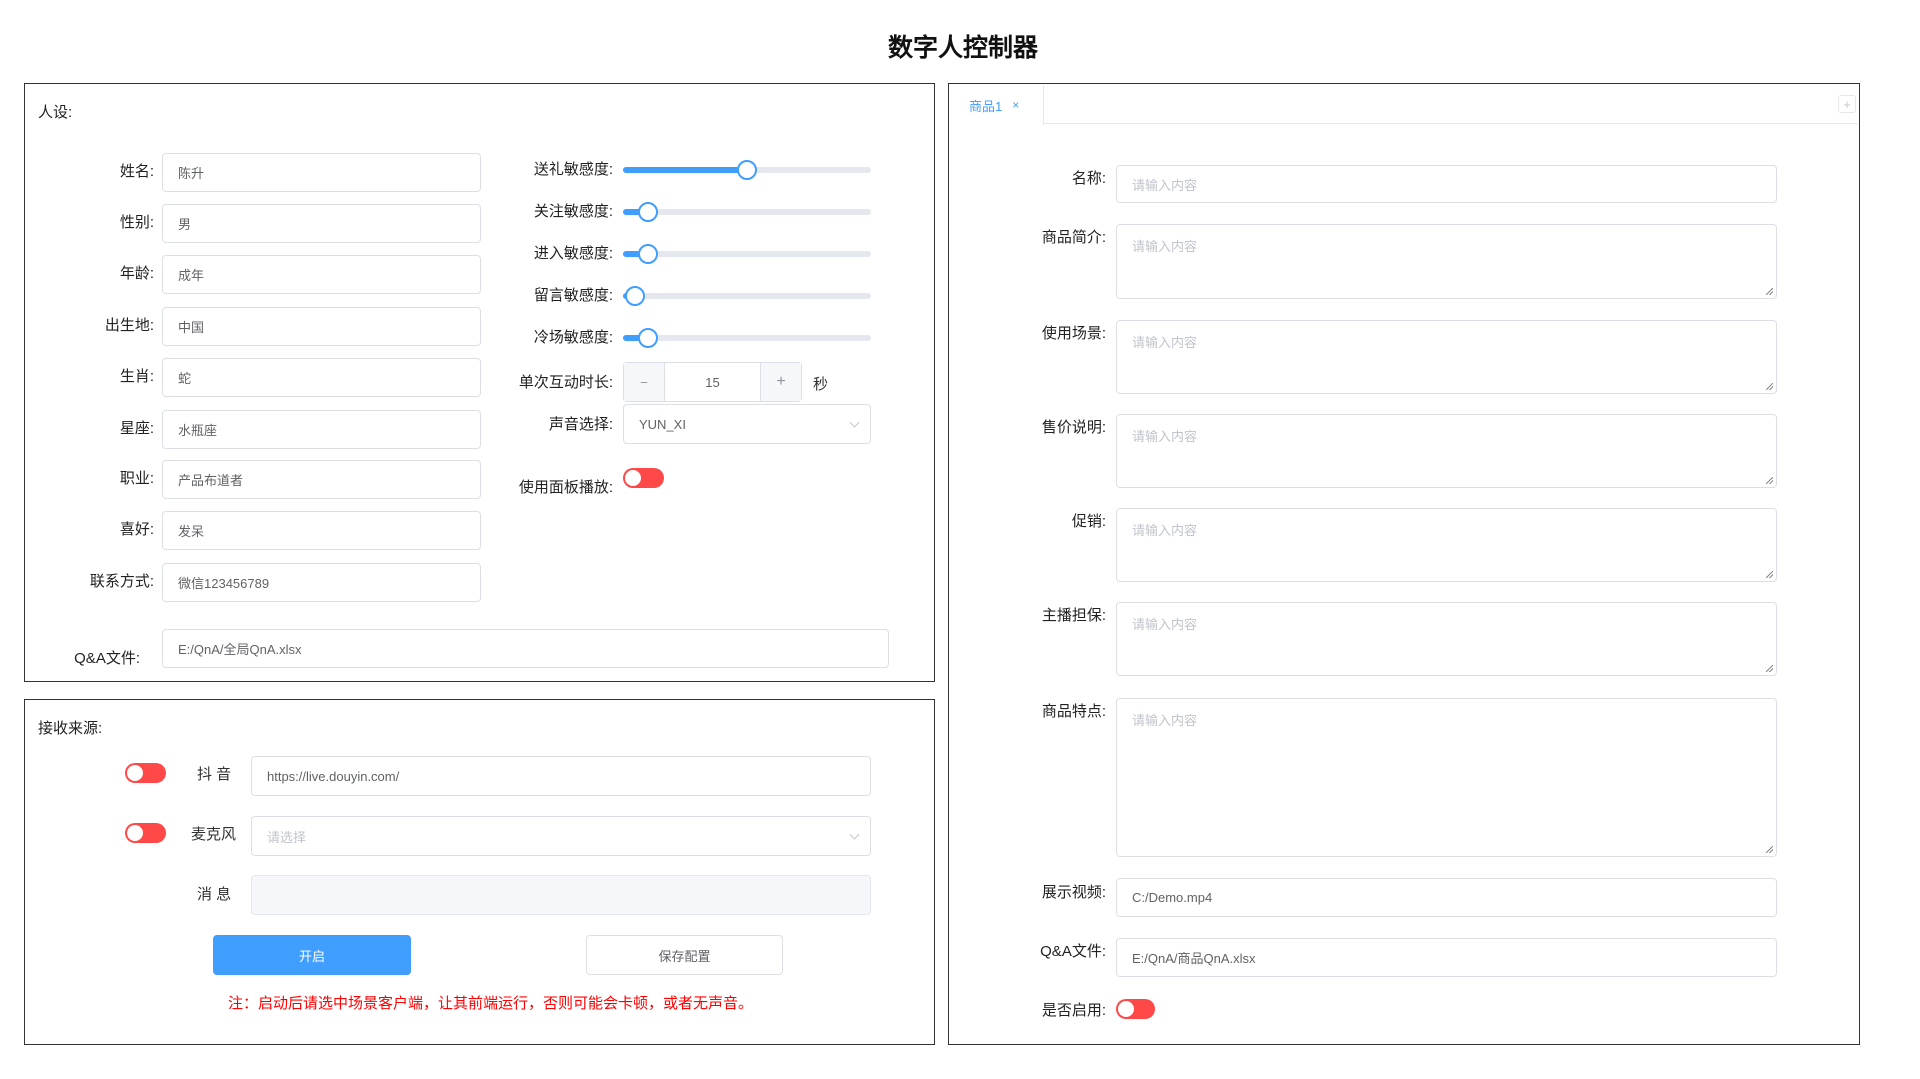 The width and height of the screenshot is (1920, 1079). Describe the element at coordinates (780, 382) in the screenshot. I see `increment-button: +` at that location.